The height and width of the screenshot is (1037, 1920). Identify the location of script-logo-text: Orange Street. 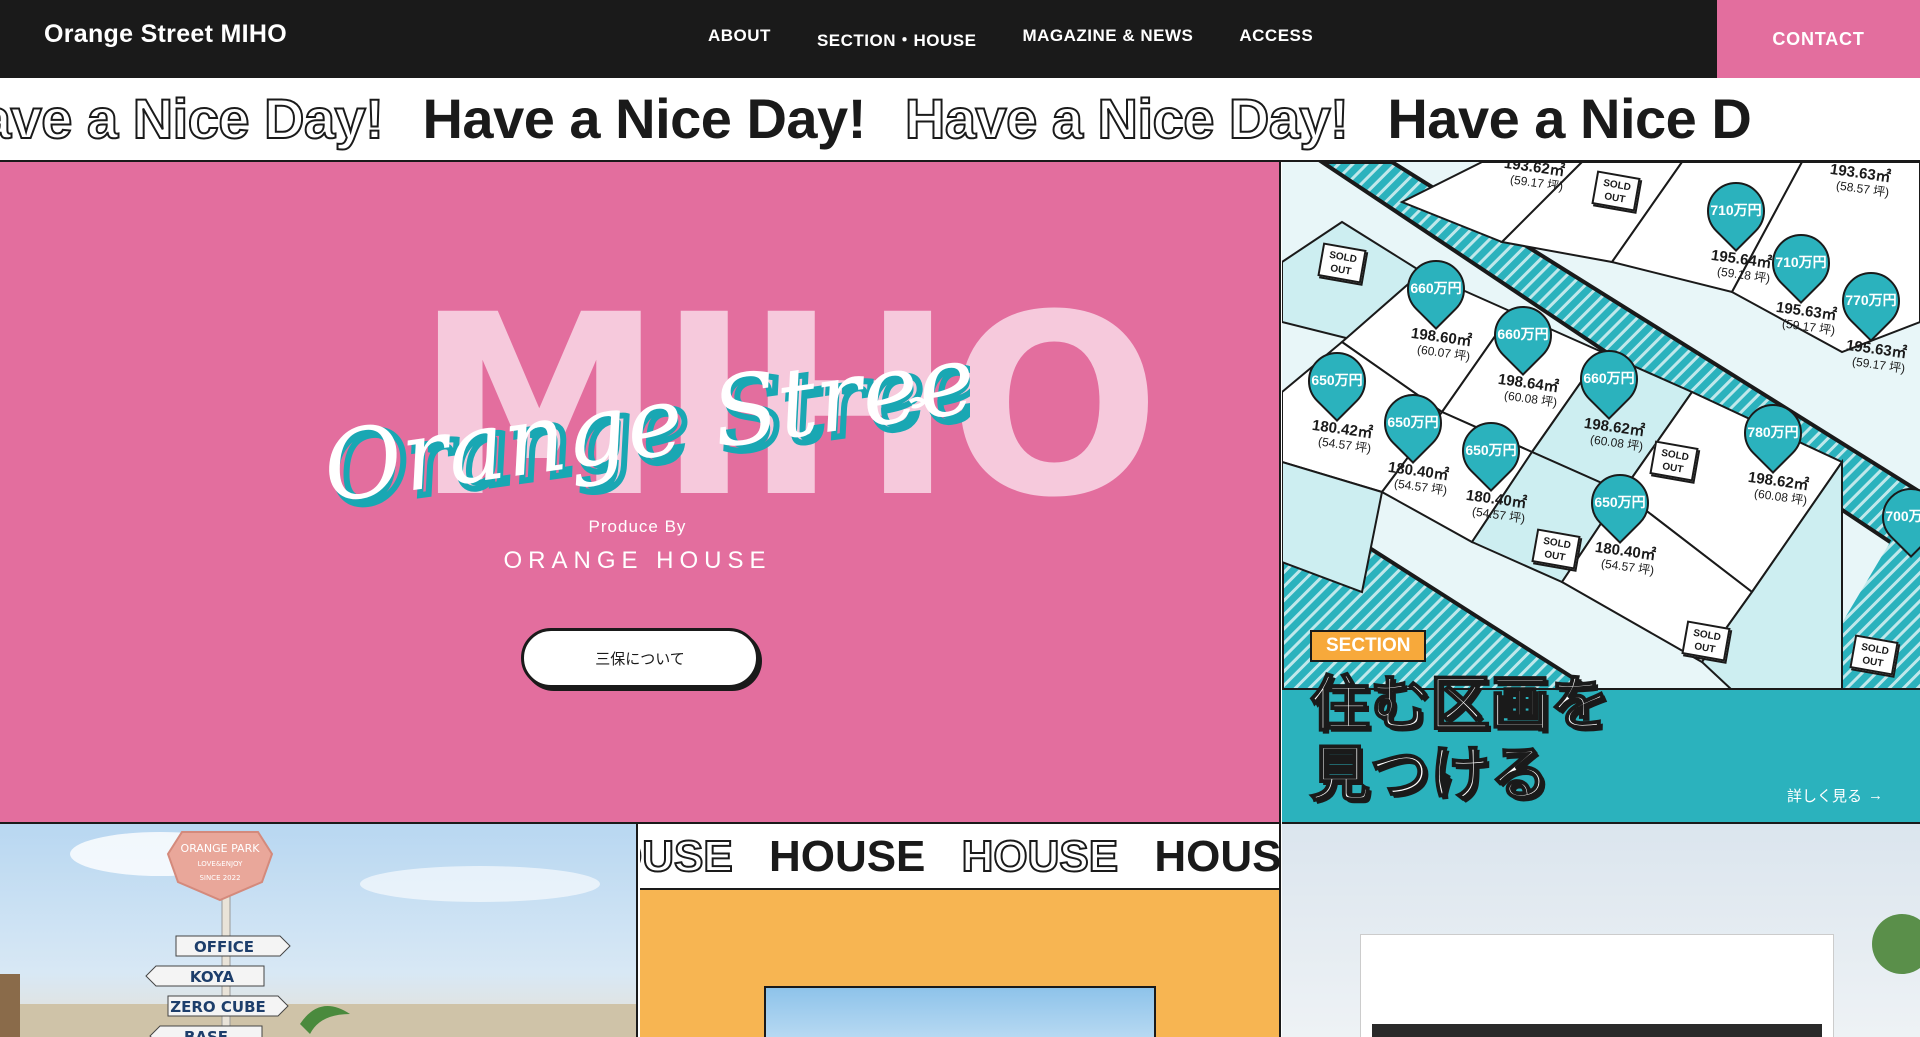
(643, 421).